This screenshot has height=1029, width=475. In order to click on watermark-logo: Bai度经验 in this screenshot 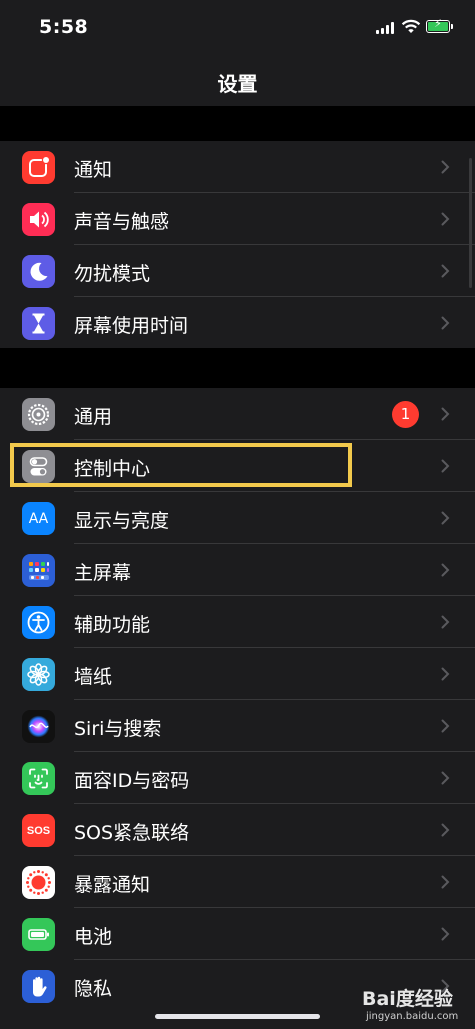, I will do `click(407, 999)`.